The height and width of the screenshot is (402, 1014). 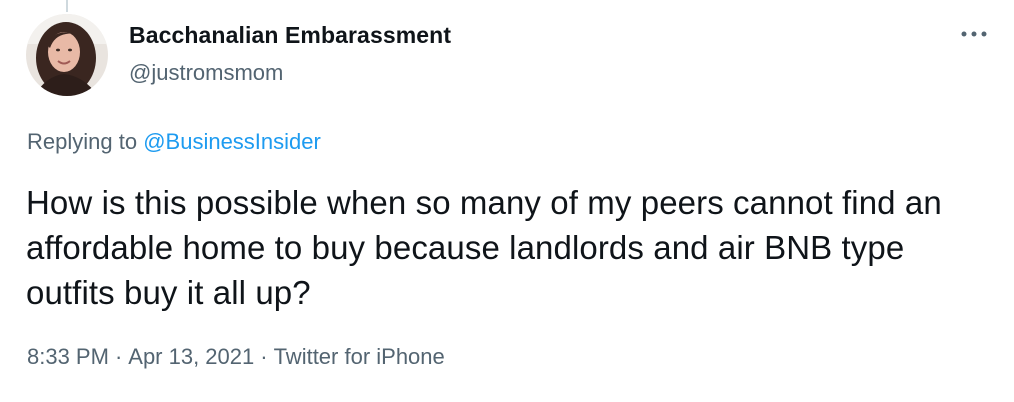 I want to click on tweet-date: Apr 13, 2021, so click(x=191, y=356).